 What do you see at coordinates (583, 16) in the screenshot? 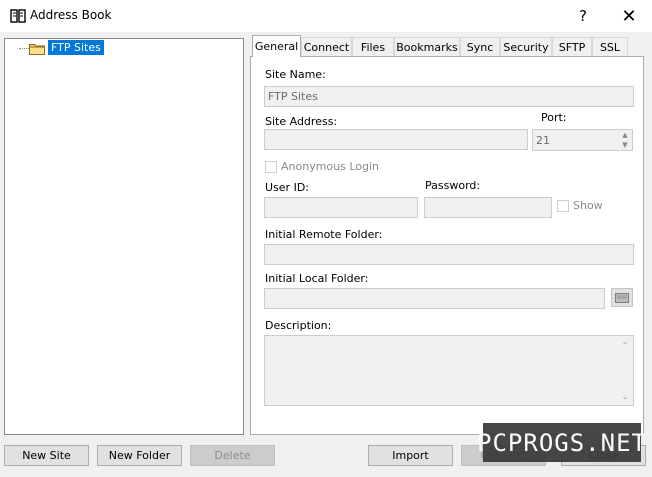
I see `help-button: ?` at bounding box center [583, 16].